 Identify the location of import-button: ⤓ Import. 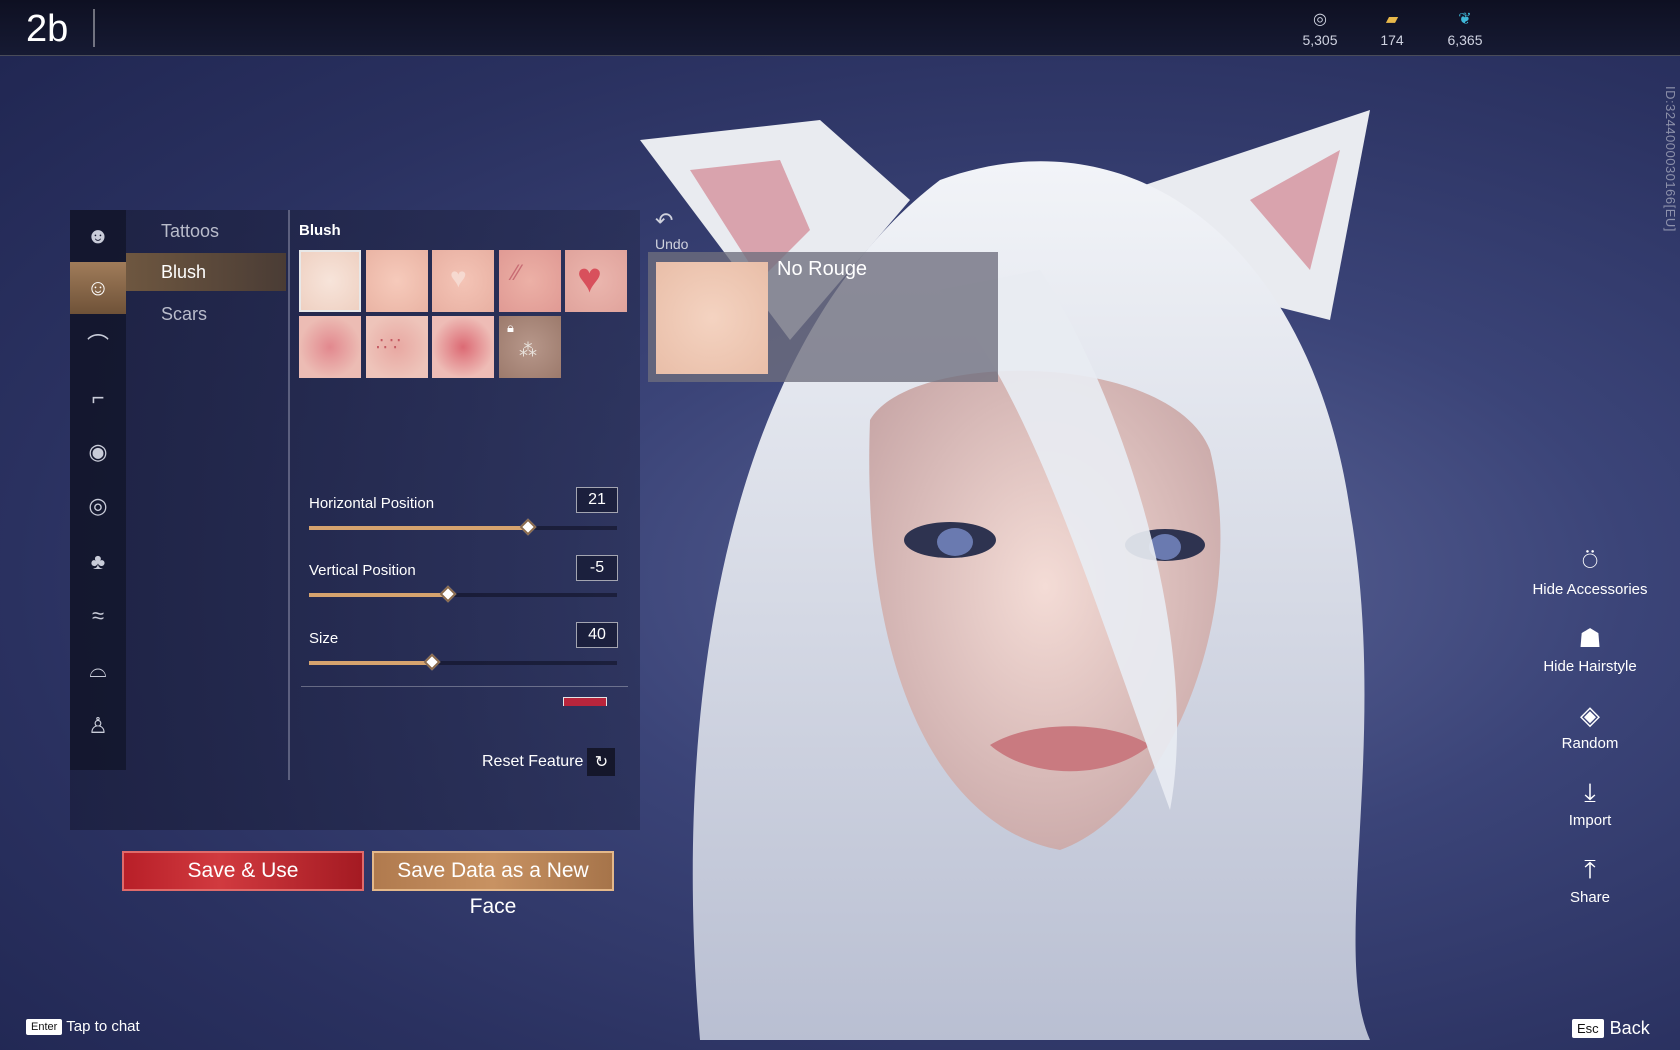
(1590, 802).